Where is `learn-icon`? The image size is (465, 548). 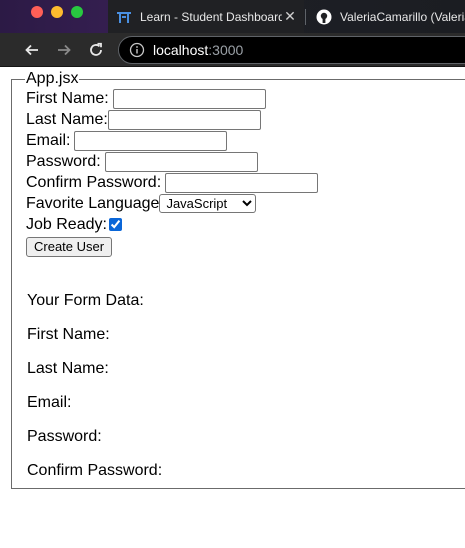 learn-icon is located at coordinates (124, 17).